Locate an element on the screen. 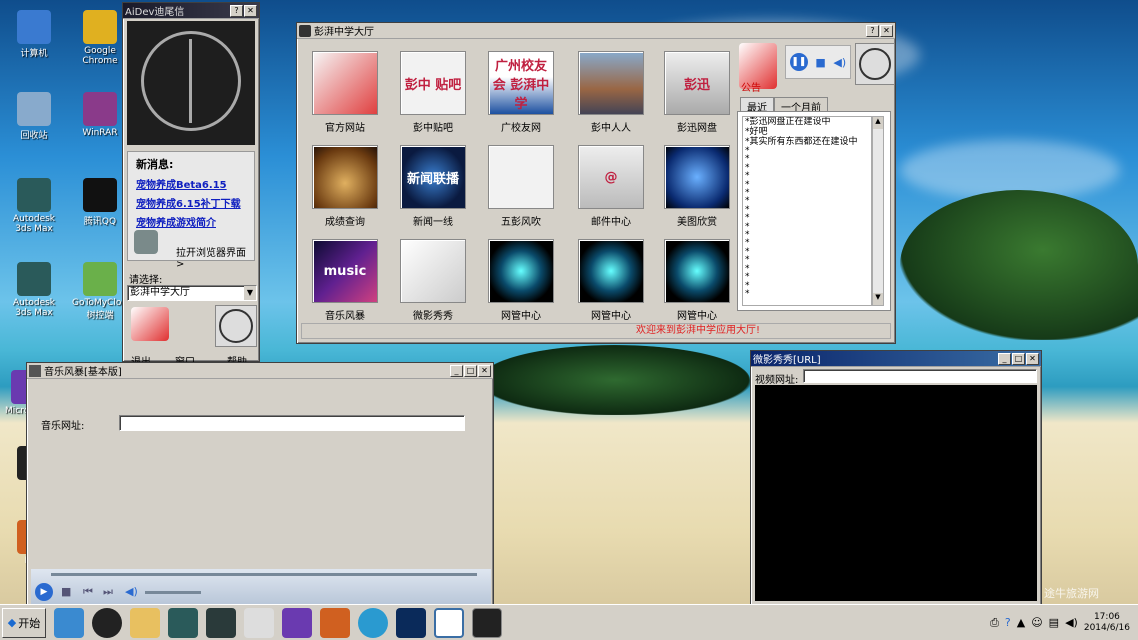 The height and width of the screenshot is (640, 1138). aidev-titlebar: AiDev迪尾信 ? ✕ is located at coordinates (191, 11).